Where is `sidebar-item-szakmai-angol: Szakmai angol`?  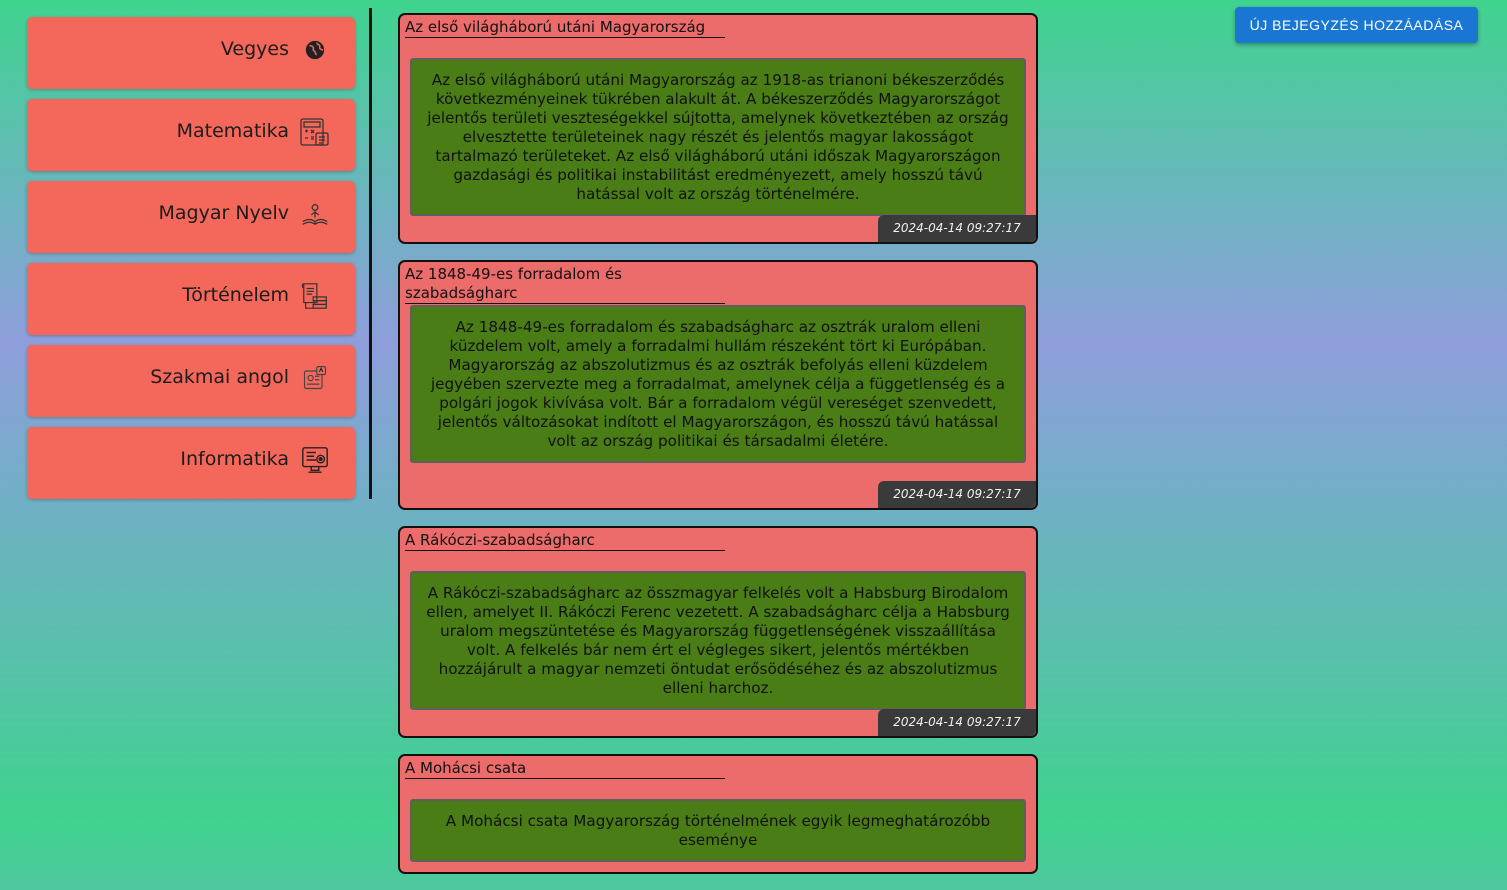
sidebar-item-szakmai-angol: Szakmai angol is located at coordinates (191, 381).